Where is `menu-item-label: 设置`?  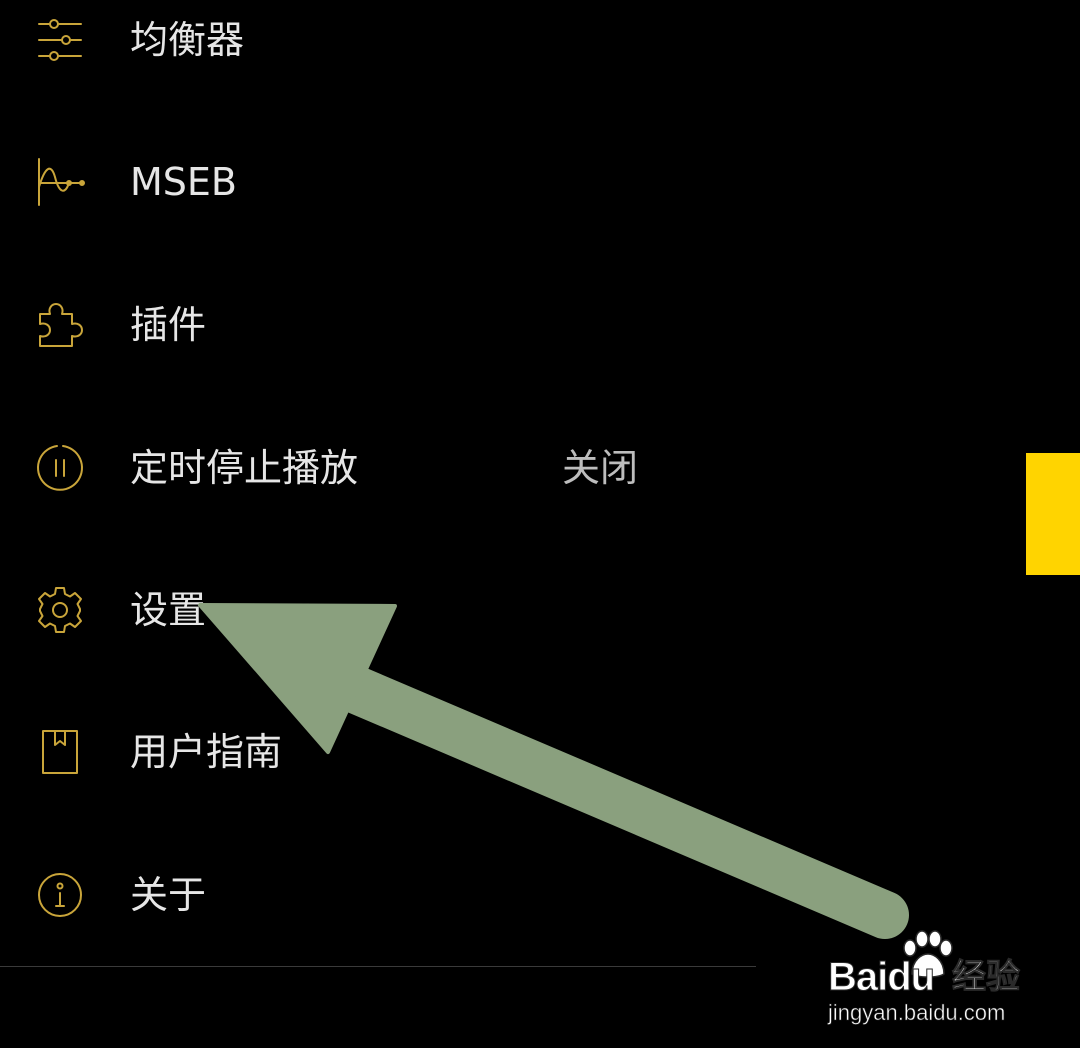 menu-item-label: 设置 is located at coordinates (168, 610).